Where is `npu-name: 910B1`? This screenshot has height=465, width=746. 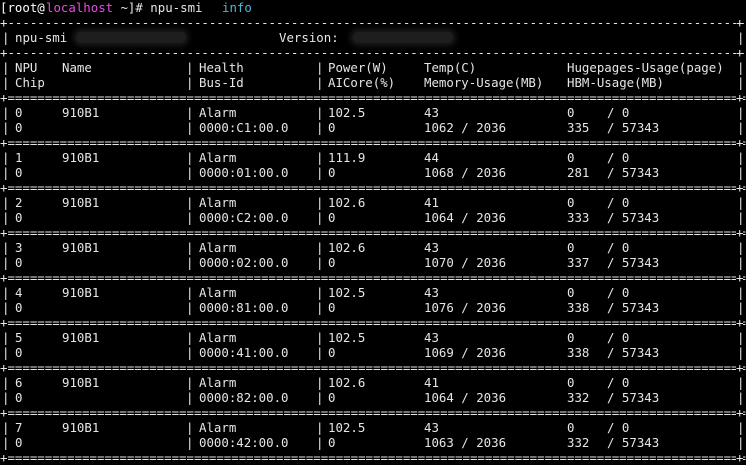 npu-name: 910B1 is located at coordinates (81, 247).